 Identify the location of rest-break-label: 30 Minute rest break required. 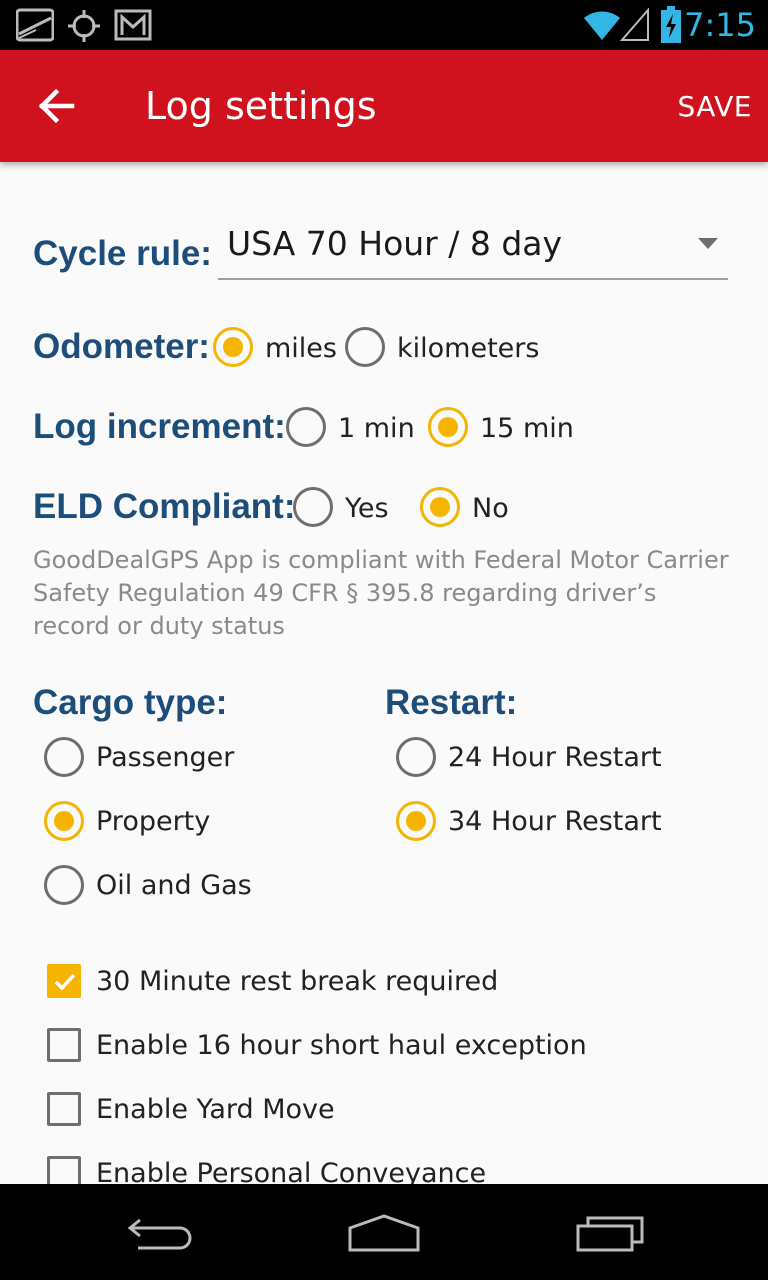
(297, 981).